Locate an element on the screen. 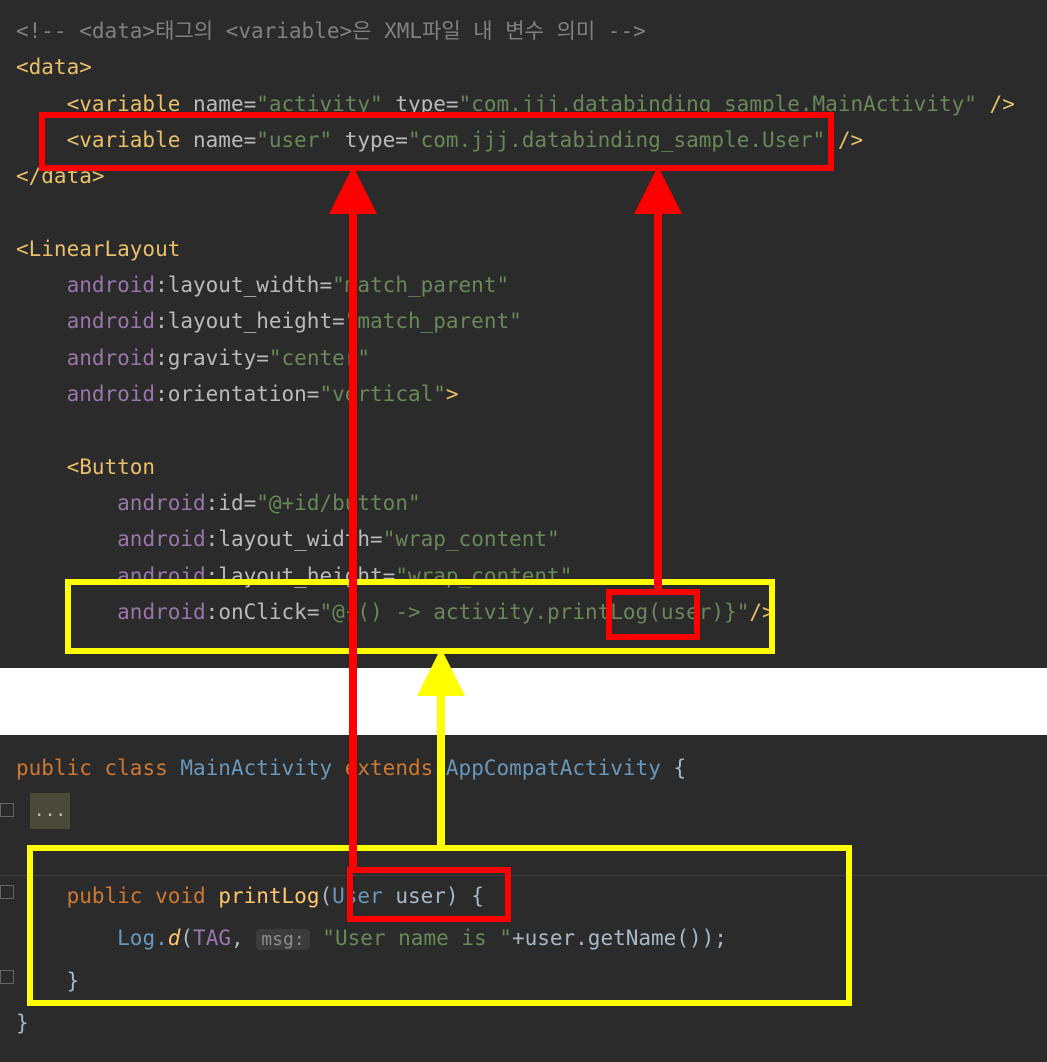  highlight-user-parameter-box is located at coordinates (429, 894).